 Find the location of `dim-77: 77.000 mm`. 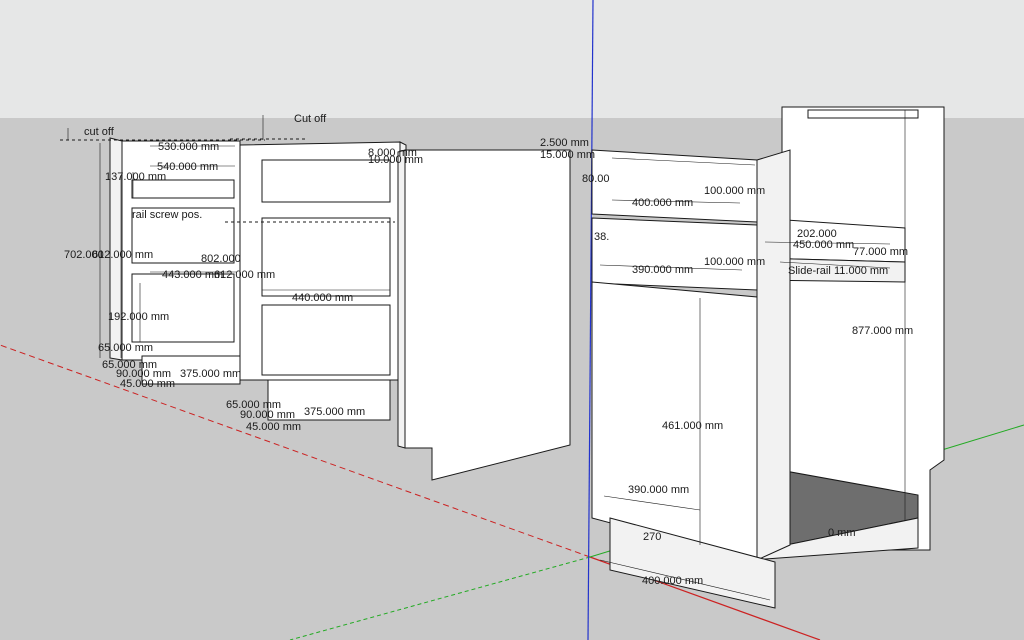

dim-77: 77.000 mm is located at coordinates (880, 252).